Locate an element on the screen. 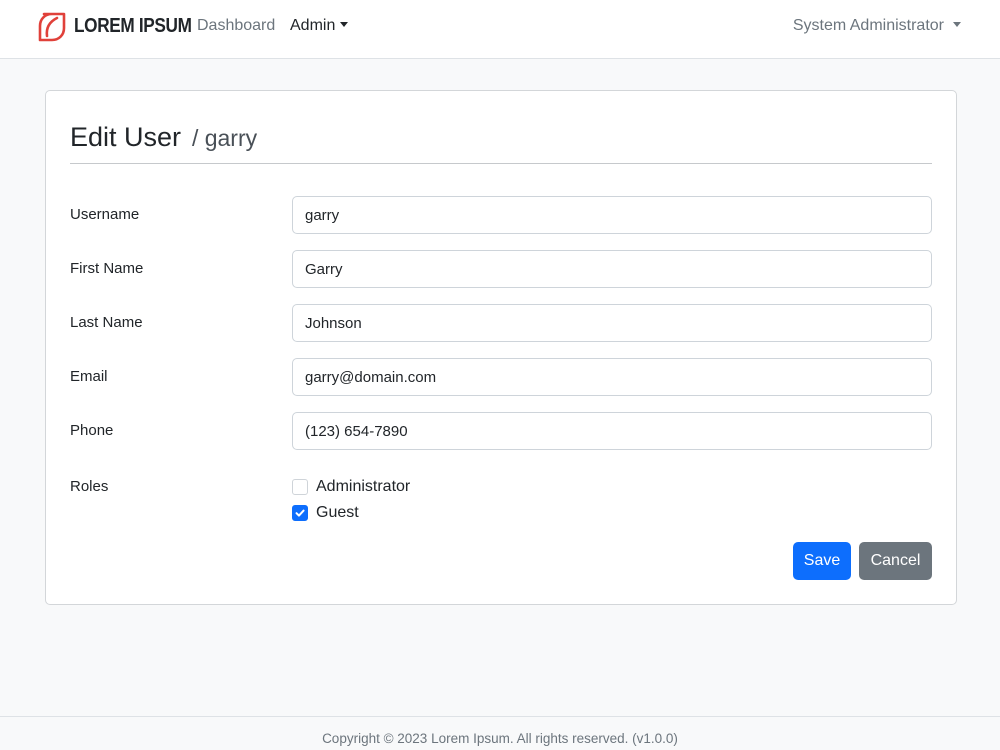  first-name-label: First Name is located at coordinates (107, 268).